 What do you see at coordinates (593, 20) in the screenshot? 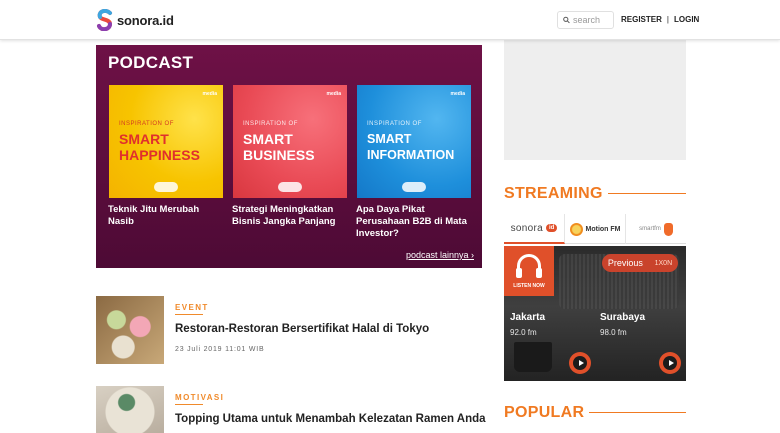
I see `search-input` at bounding box center [593, 20].